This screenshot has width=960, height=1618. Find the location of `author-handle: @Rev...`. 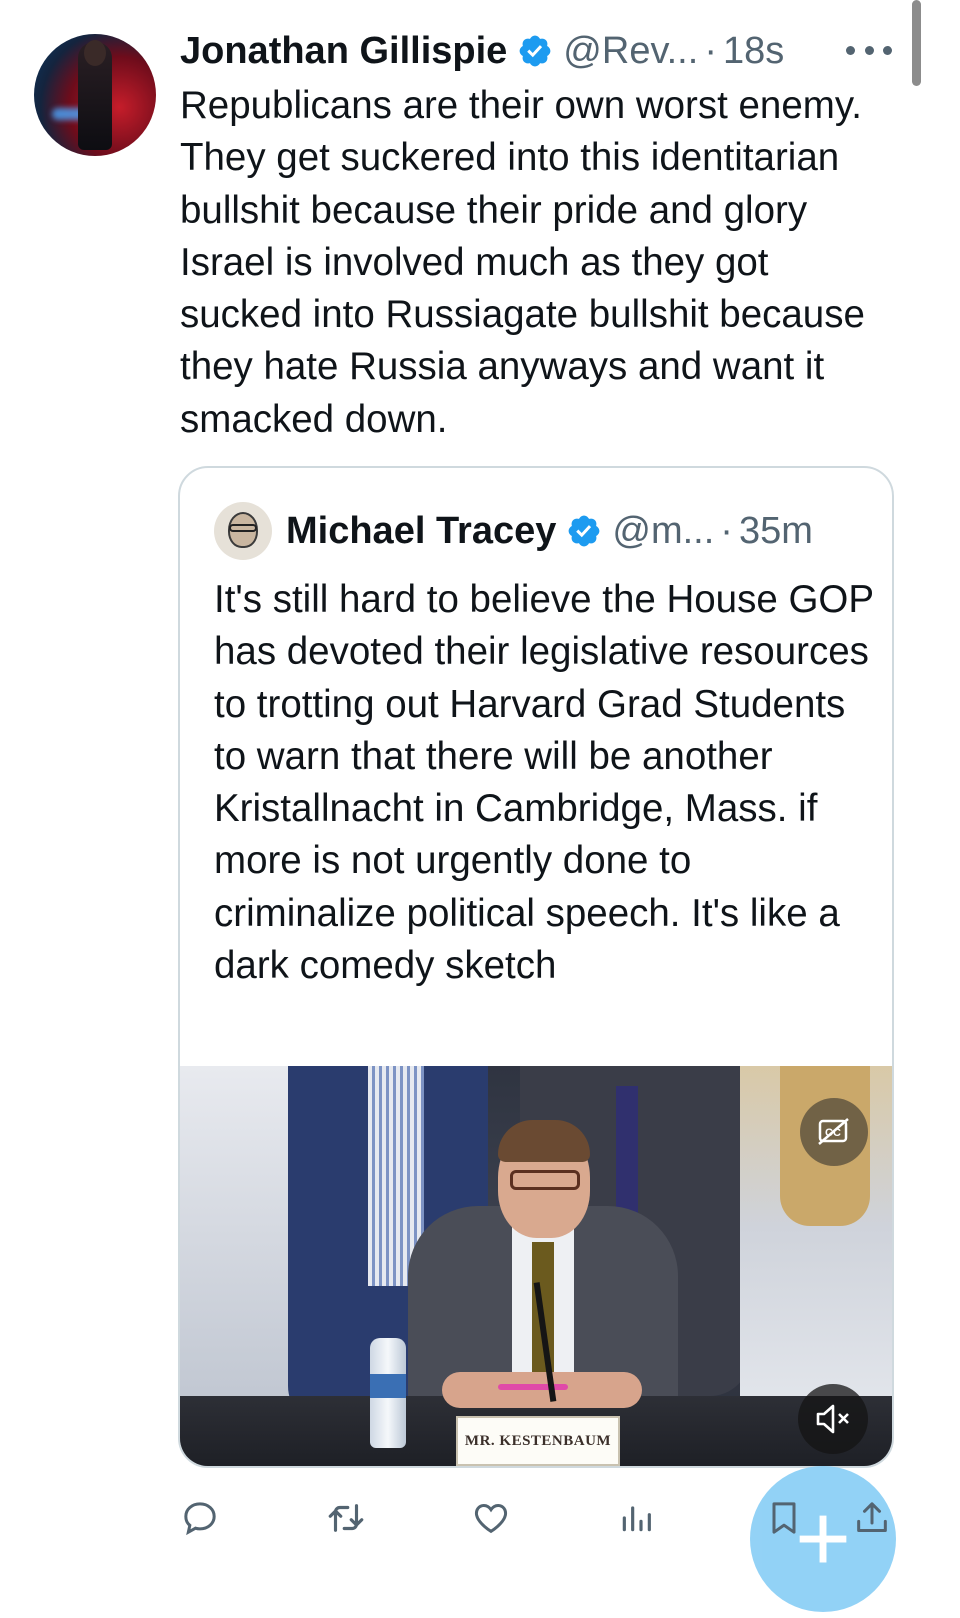

author-handle: @Rev... is located at coordinates (630, 51).